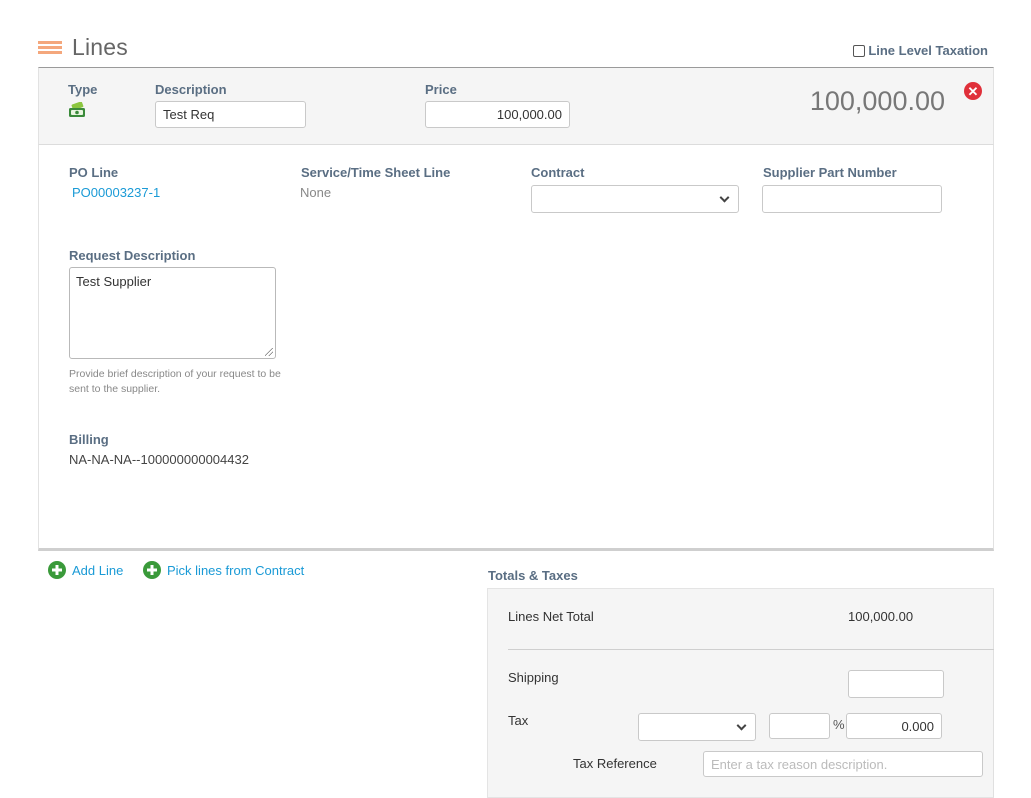 The width and height of the screenshot is (1031, 798). Describe the element at coordinates (191, 89) in the screenshot. I see `description-label: Description` at that location.